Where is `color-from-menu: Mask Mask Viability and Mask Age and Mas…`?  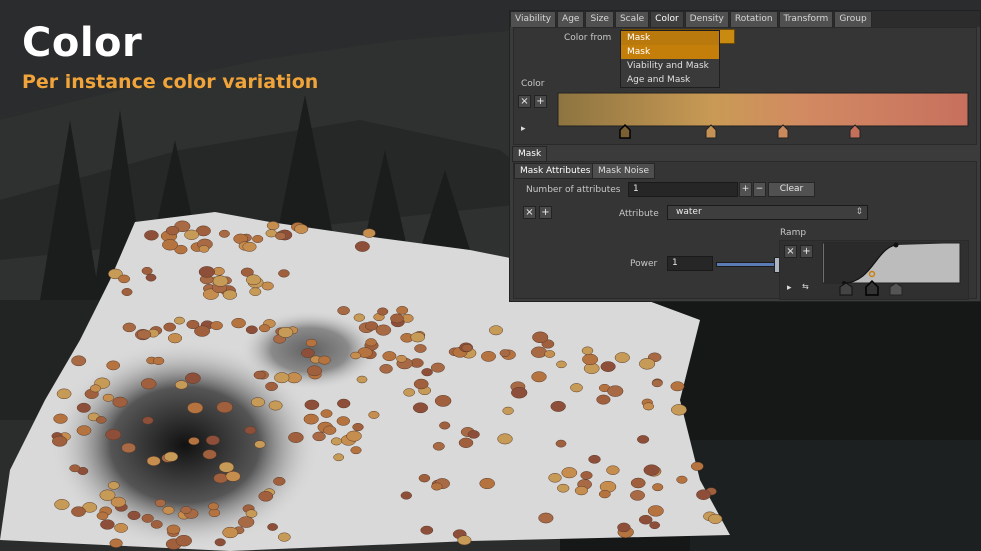
color-from-menu: Mask Mask Viability and Mask Age and Mas… is located at coordinates (670, 59).